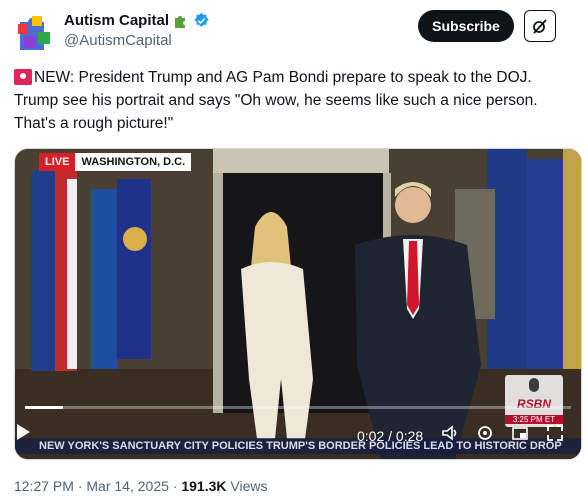 The image size is (588, 504). What do you see at coordinates (249, 486) in the screenshot?
I see `views-label: Views` at bounding box center [249, 486].